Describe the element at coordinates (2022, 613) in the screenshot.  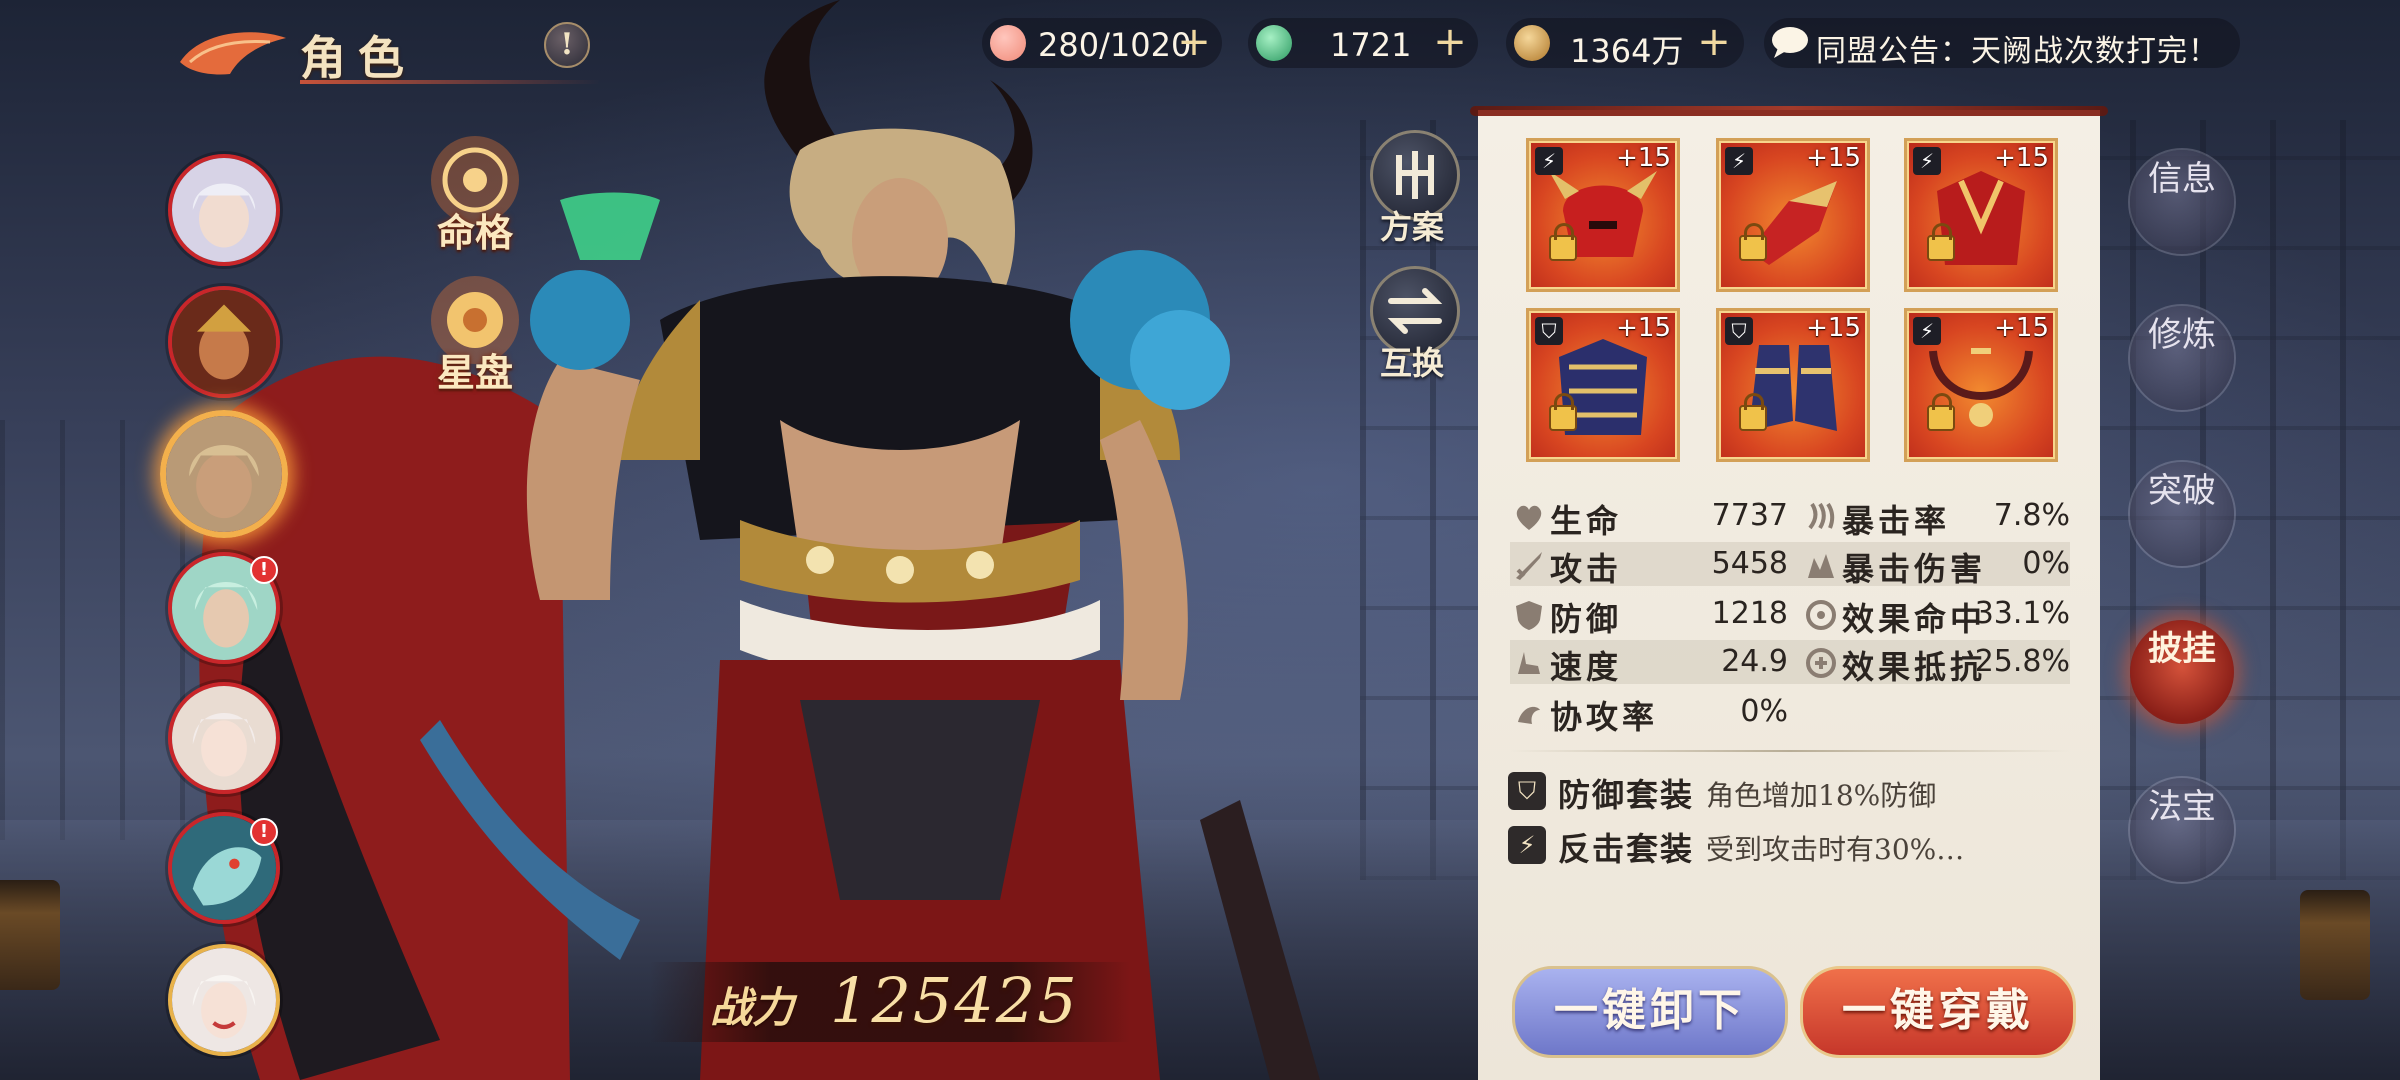
I see `stat-value: 33.1%` at that location.